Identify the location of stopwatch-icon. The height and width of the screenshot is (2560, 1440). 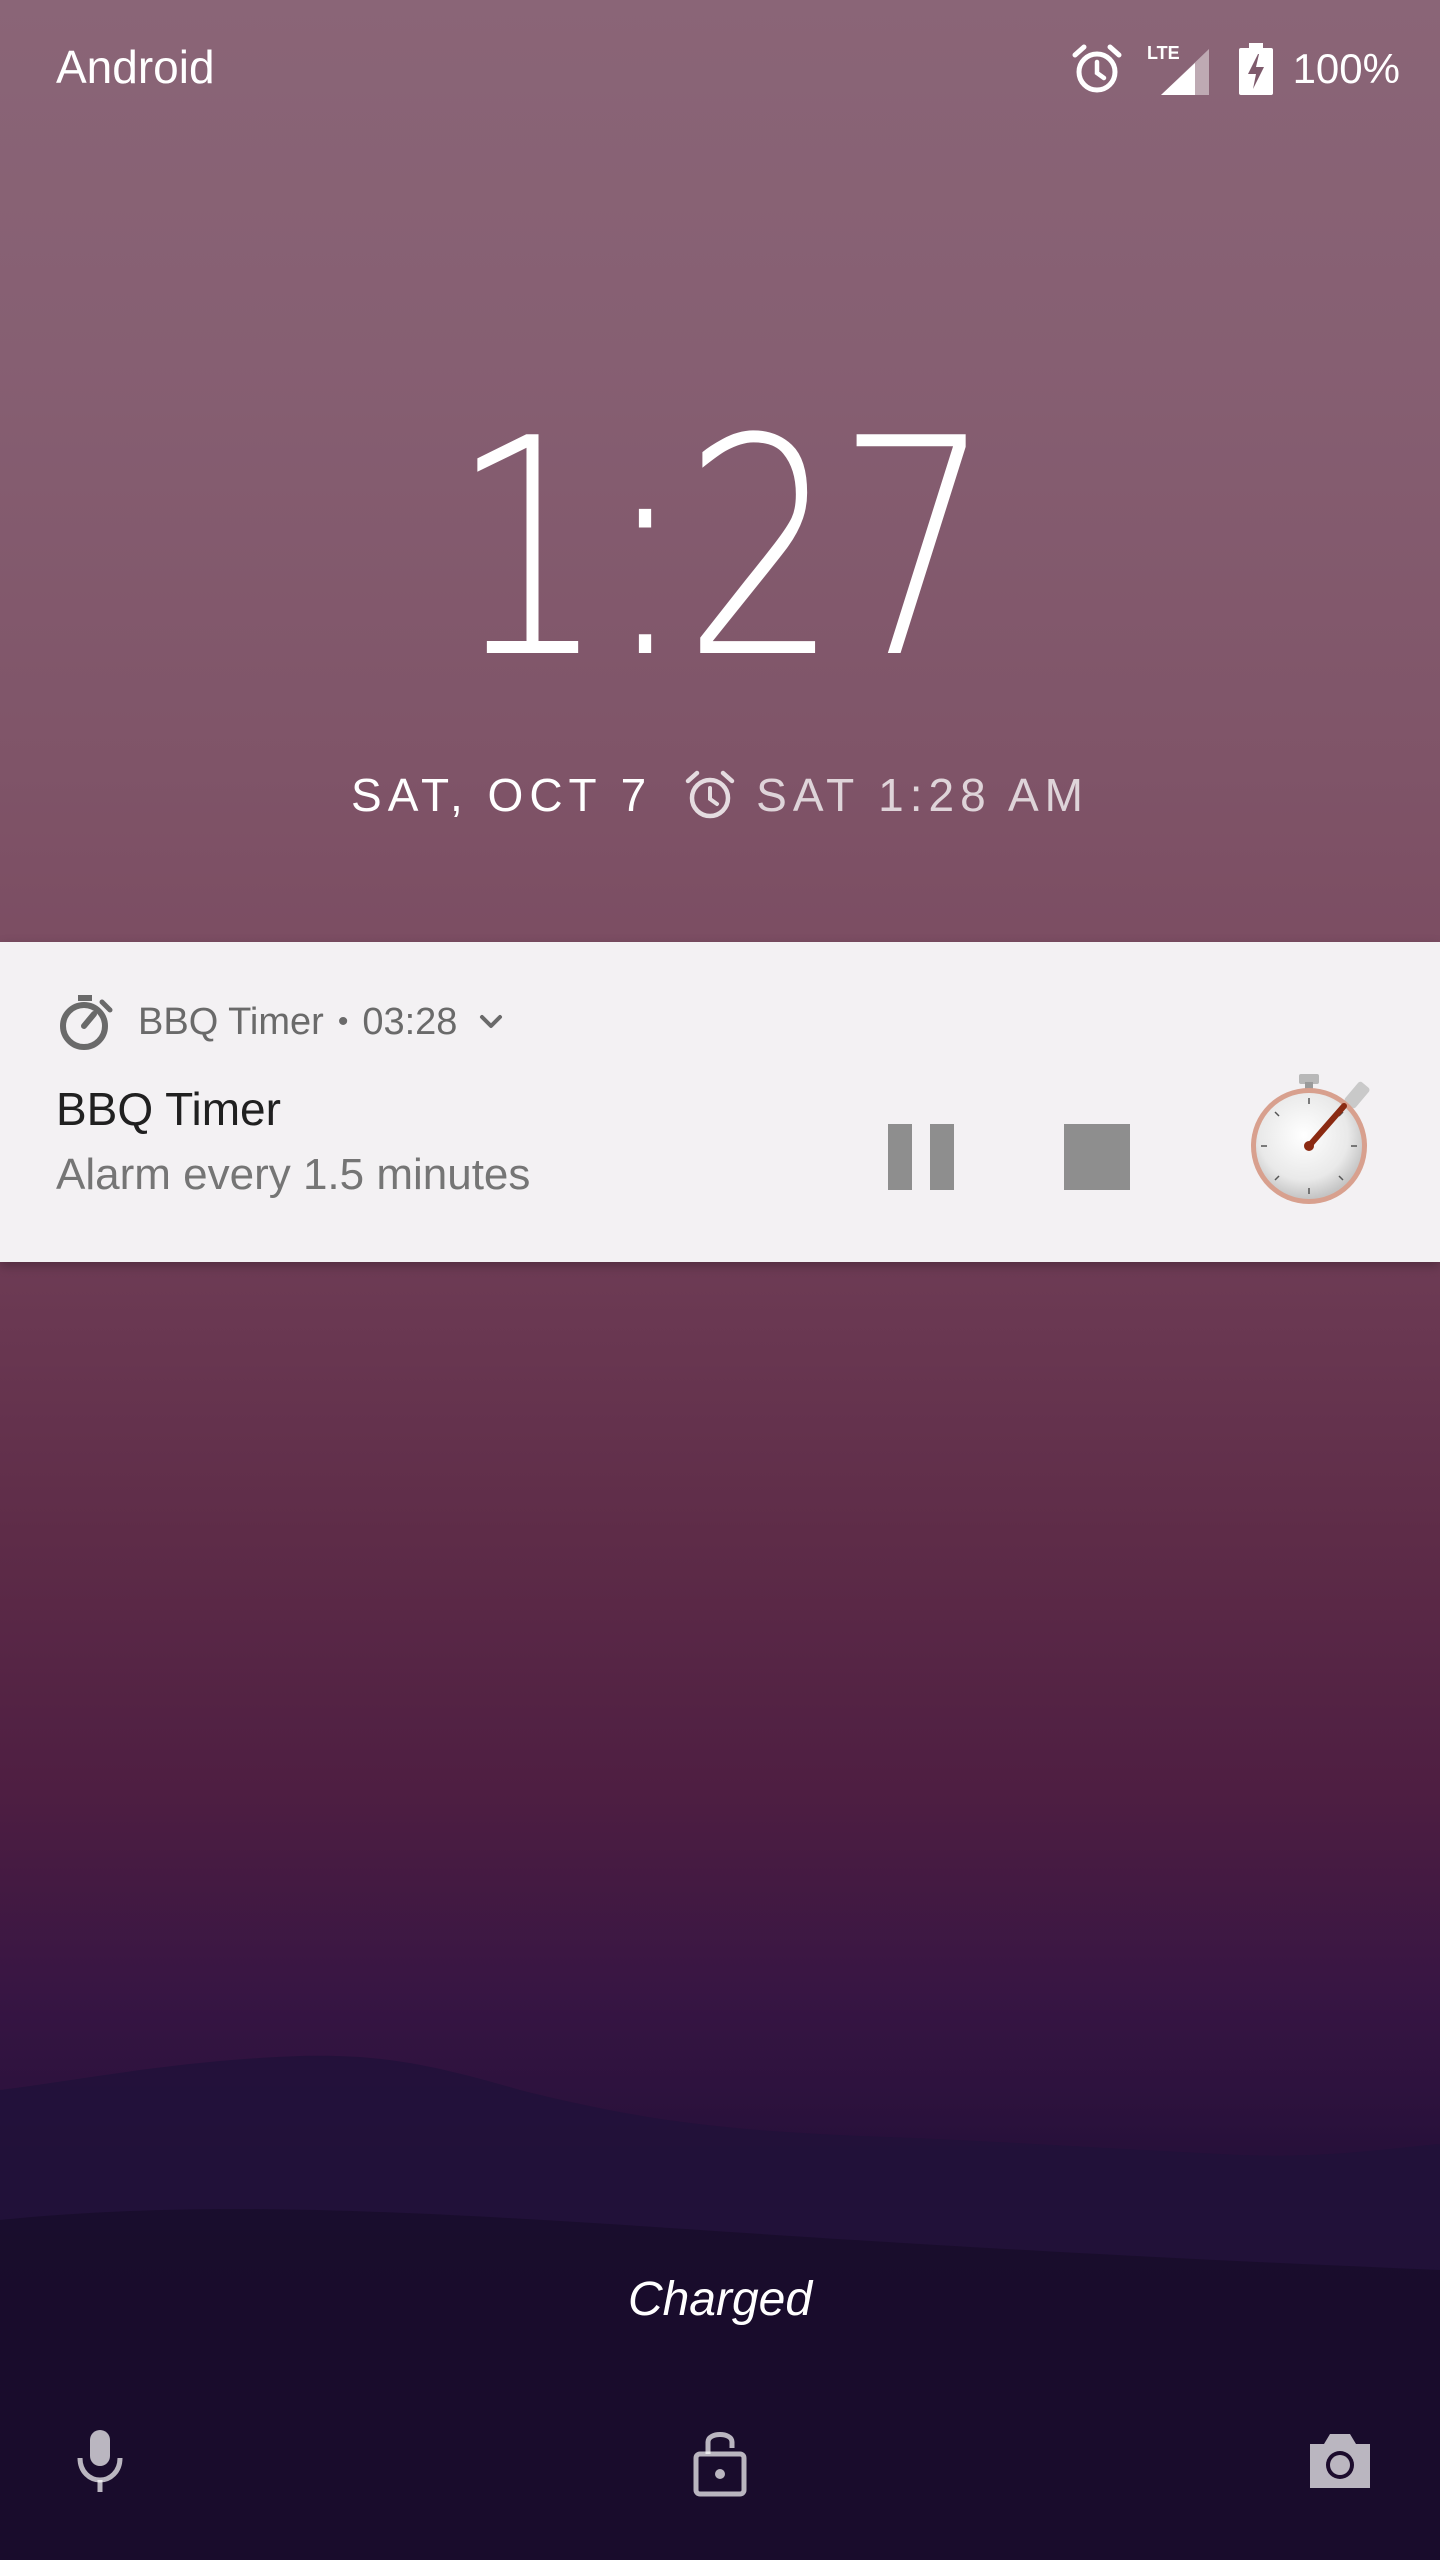
(1310, 1139).